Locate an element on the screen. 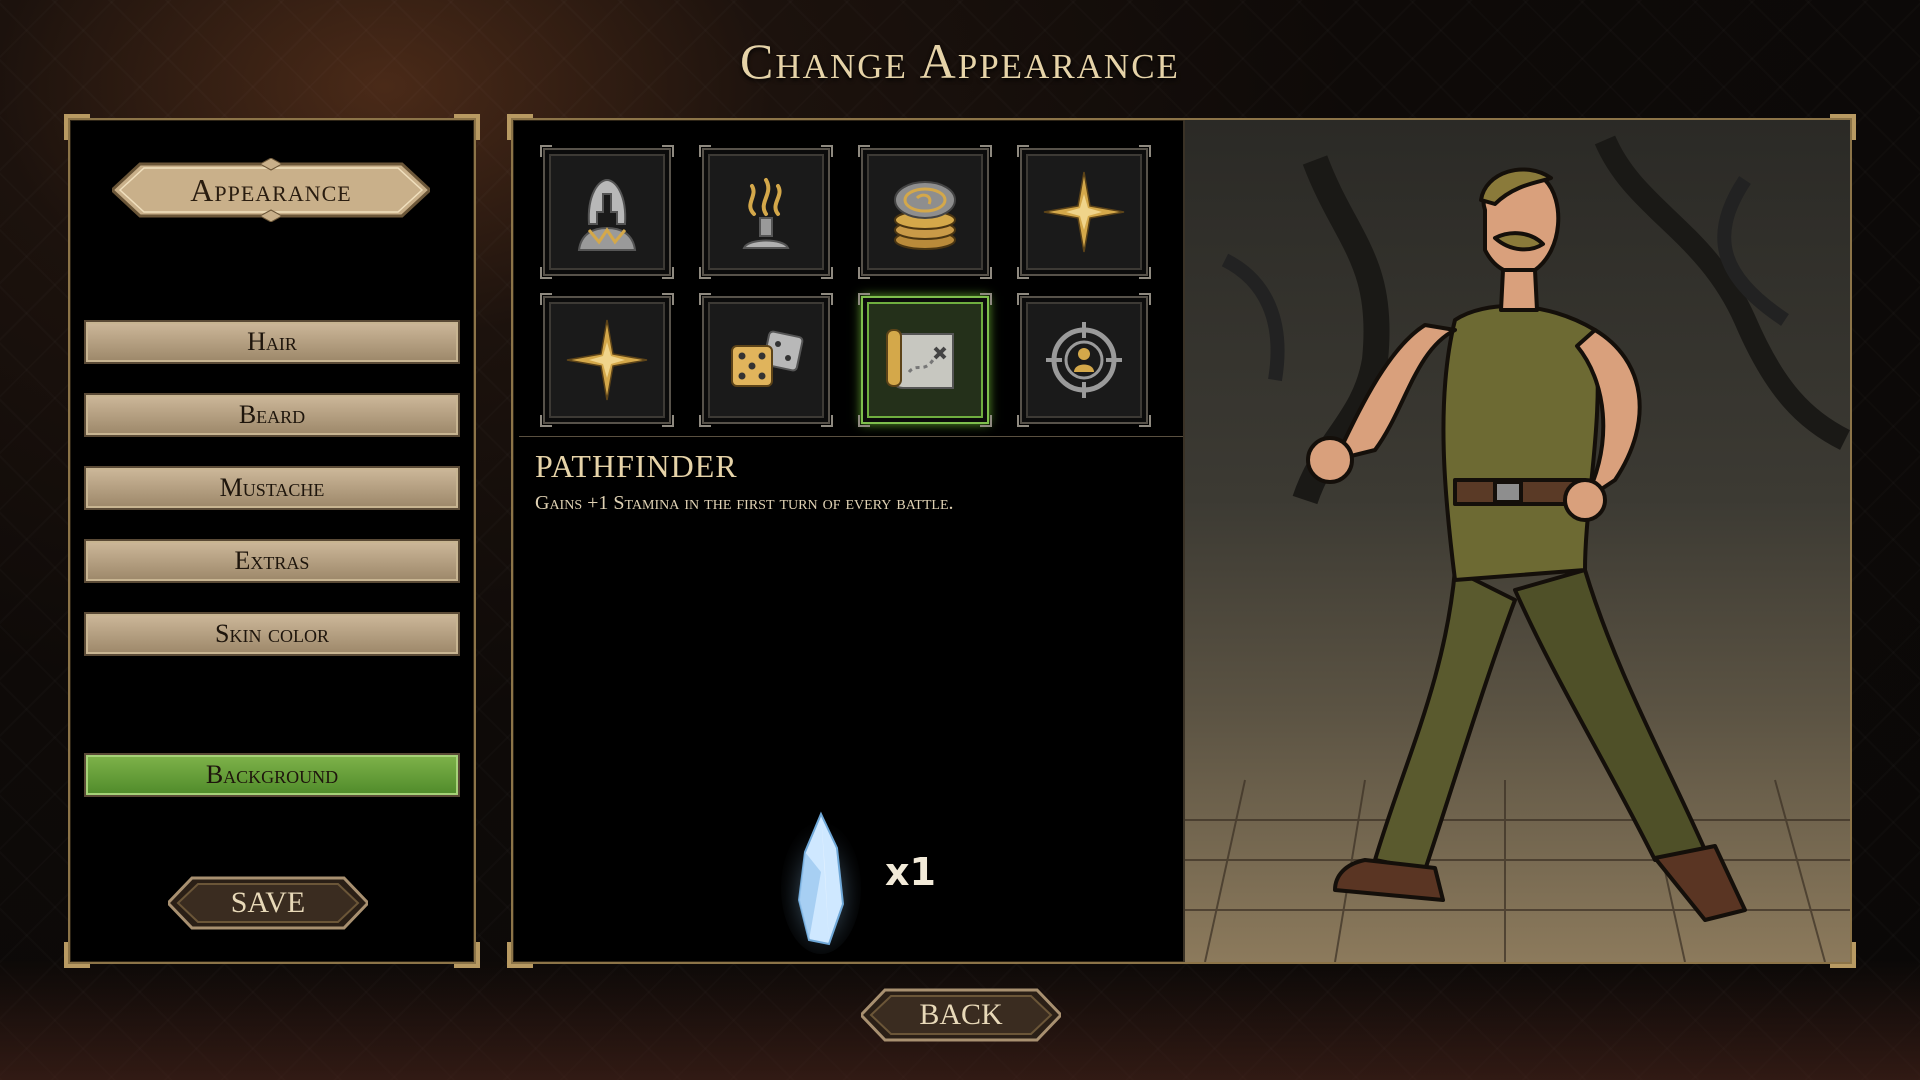 Image resolution: width=1920 pixels, height=1080 pixels. extras-button: Extras is located at coordinates (272, 561).